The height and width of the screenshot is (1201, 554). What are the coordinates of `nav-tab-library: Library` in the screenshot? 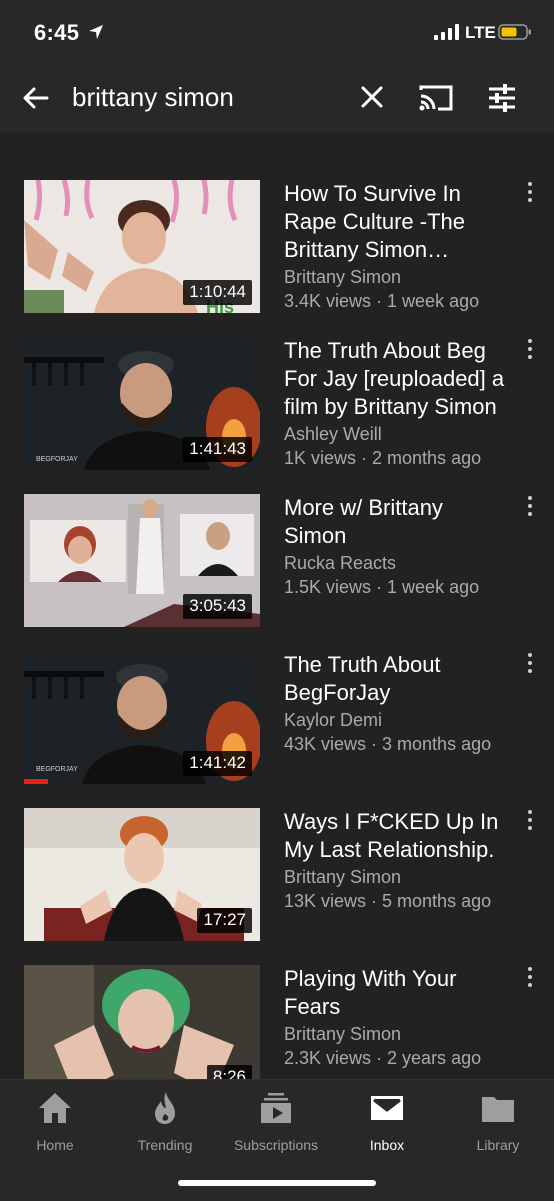 It's located at (498, 1121).